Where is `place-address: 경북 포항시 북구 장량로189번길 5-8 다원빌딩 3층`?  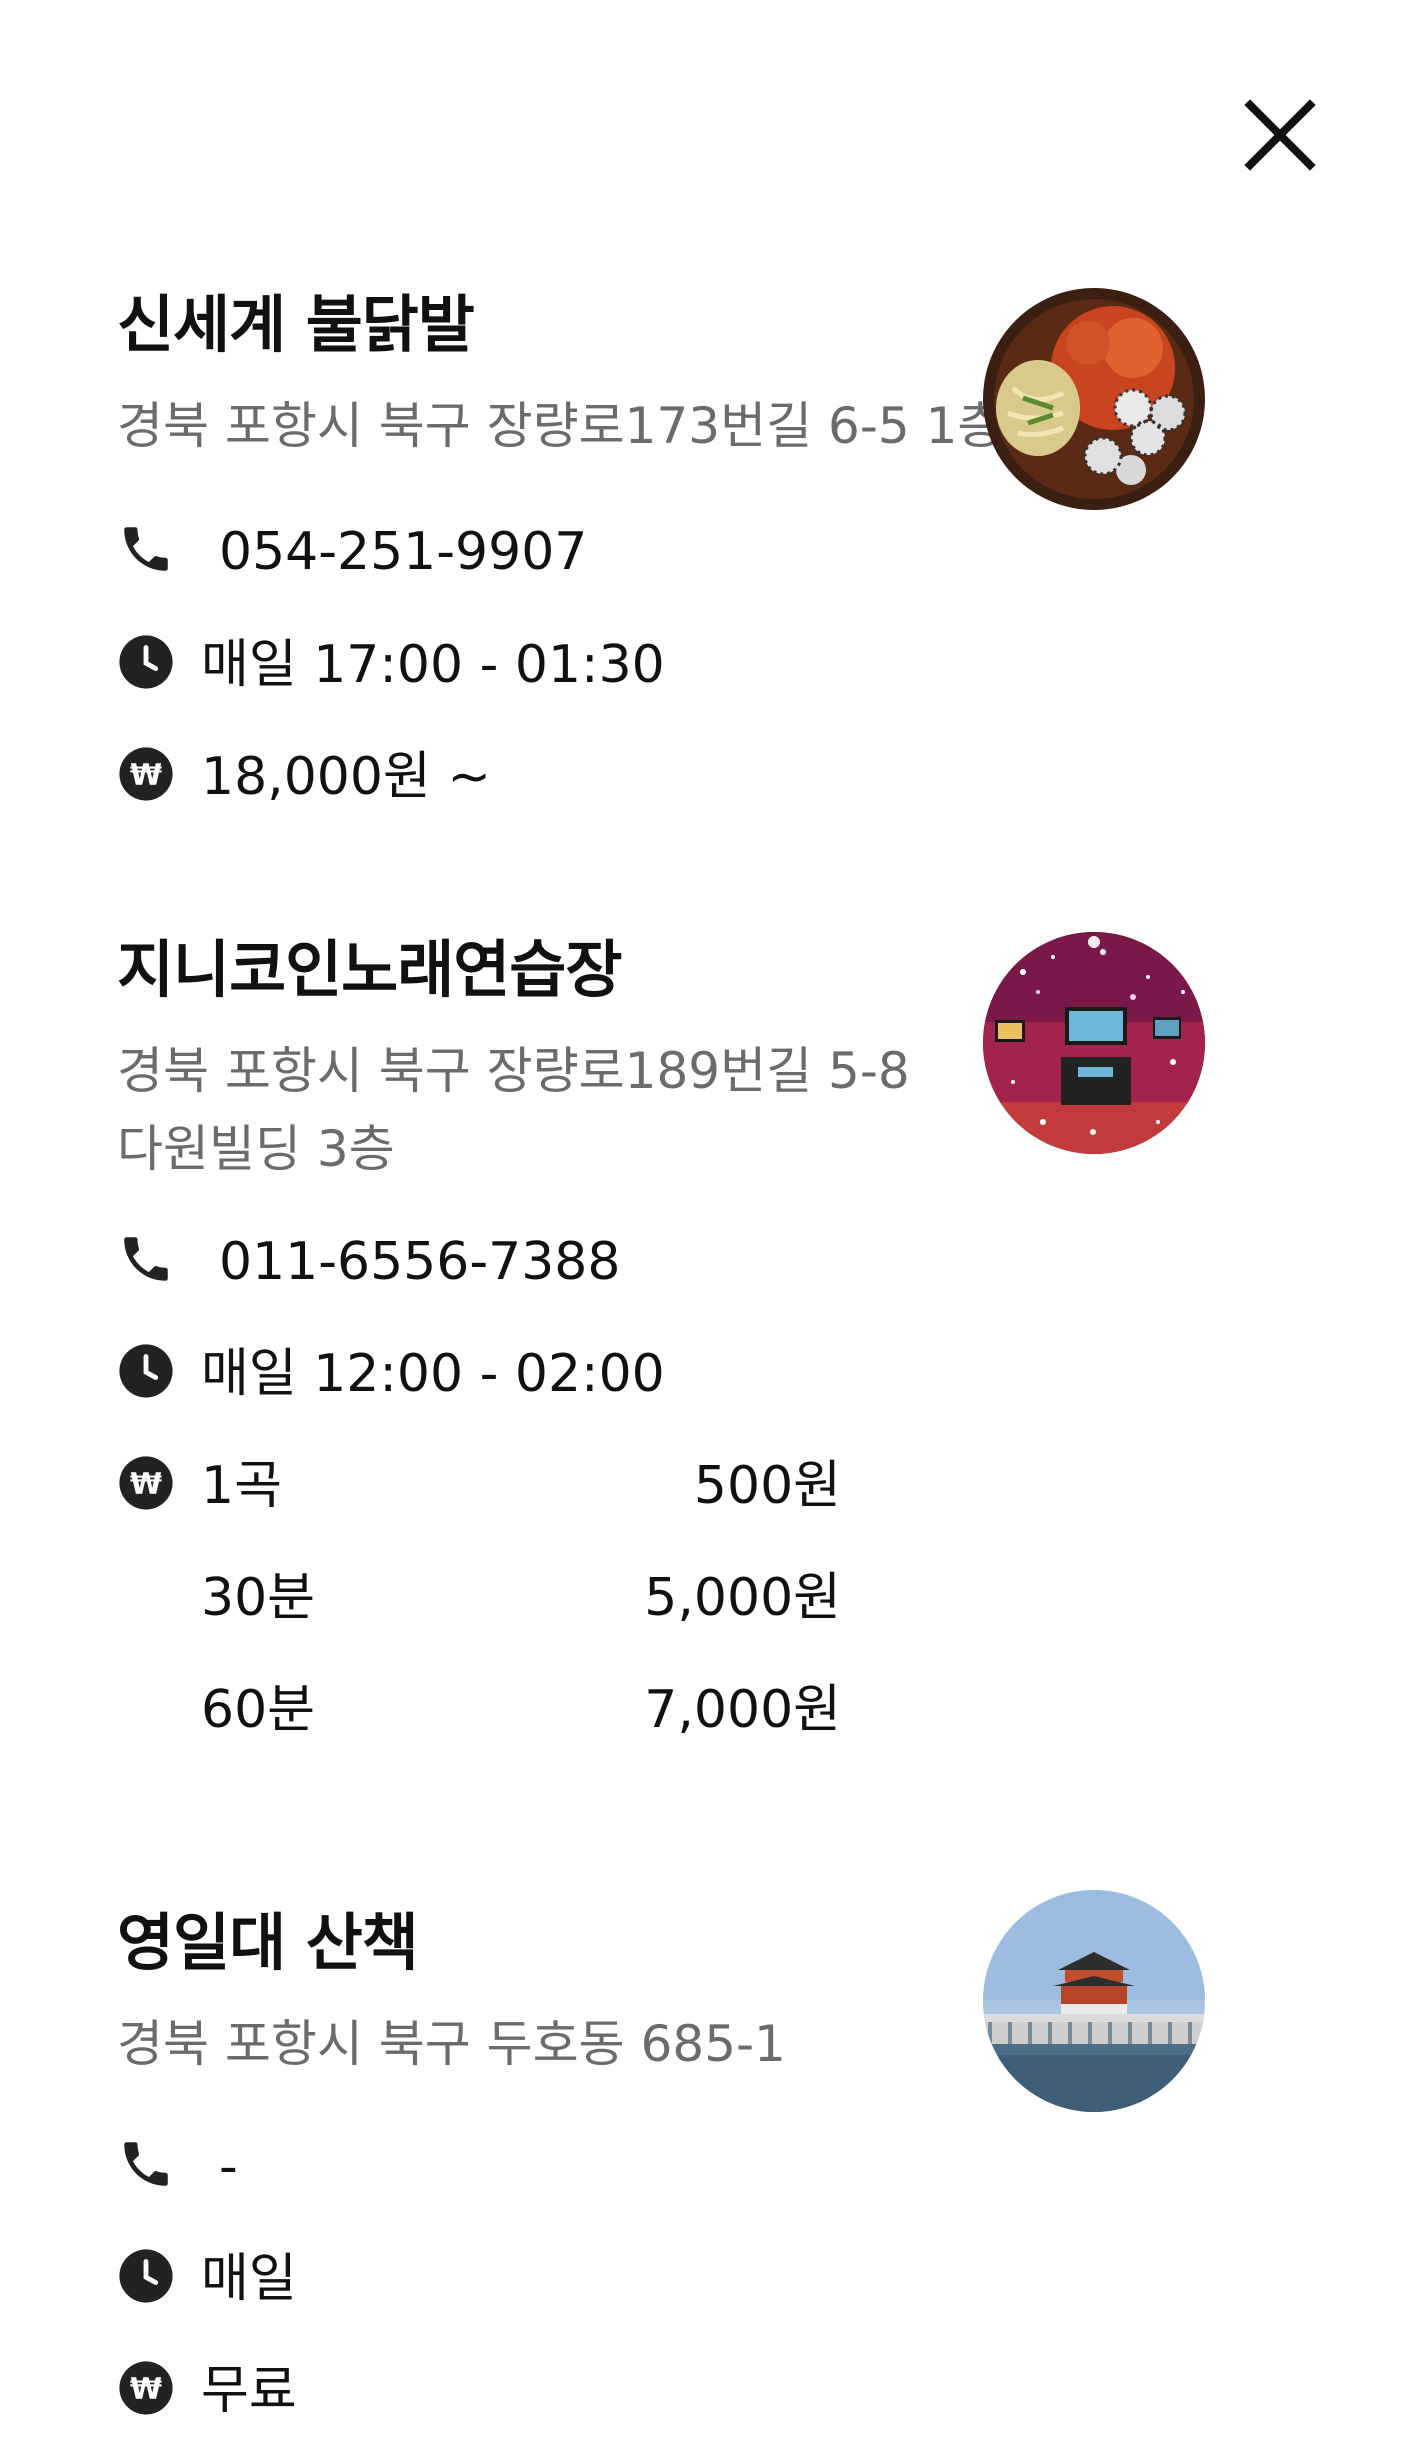 place-address: 경북 포항시 북구 장량로189번길 5-8 다원빌딩 3층 is located at coordinates (567, 1110).